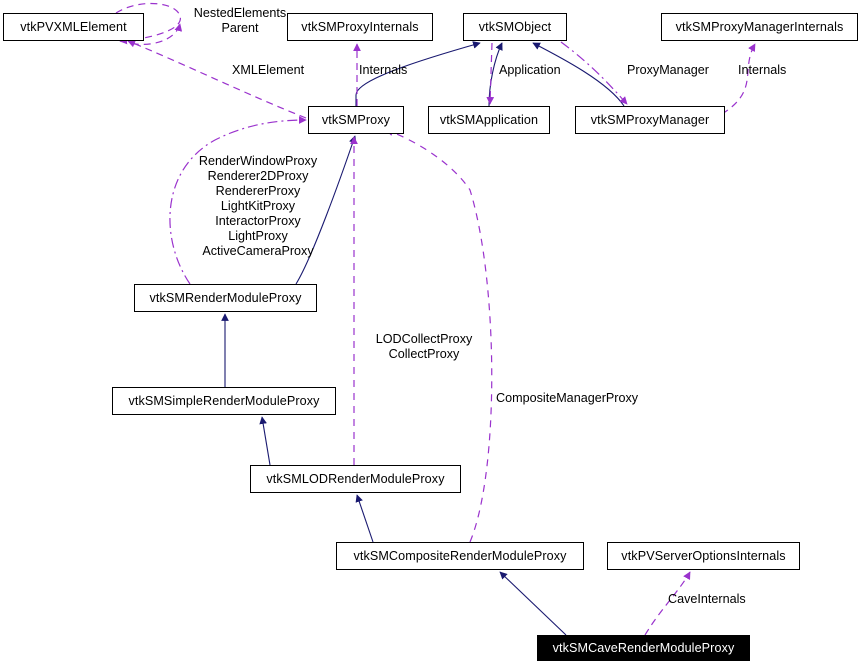 The height and width of the screenshot is (664, 863). Describe the element at coordinates (225, 298) in the screenshot. I see `class-node-vtkSMRenderModuleProxy: vtkSMRenderModuleProxy` at that location.